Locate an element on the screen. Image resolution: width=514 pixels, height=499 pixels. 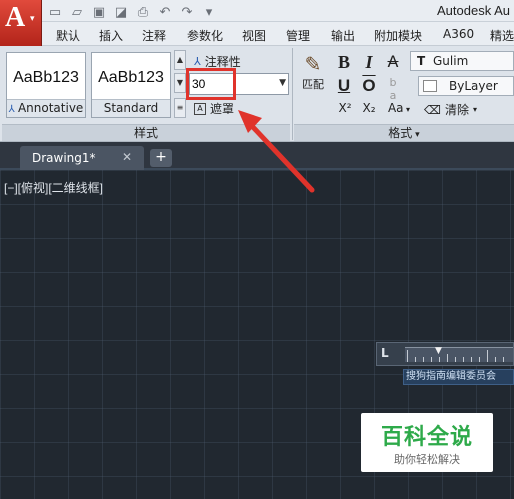
gallery-down-button: ▼ is located at coordinates (180, 83).